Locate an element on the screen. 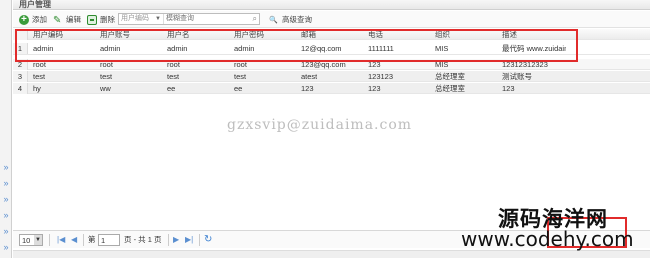 This screenshot has width=650, height=258. delete-button: 删除 is located at coordinates (101, 19).